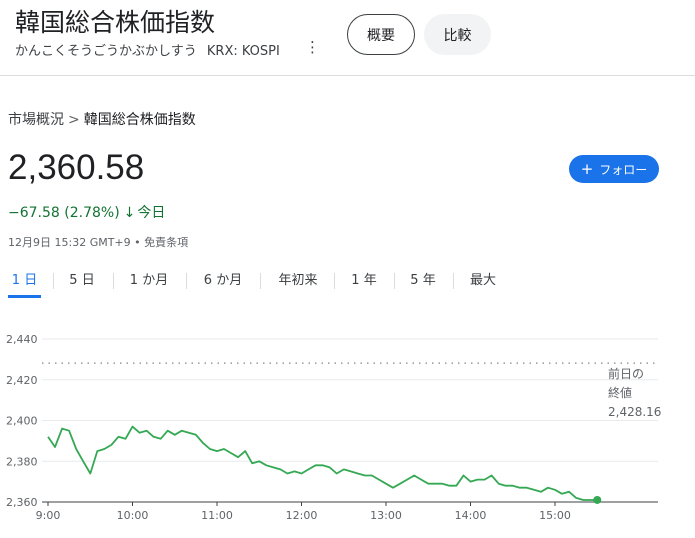  Describe the element at coordinates (129, 213) in the screenshot. I see `arrow-down-icon: ↓` at that location.